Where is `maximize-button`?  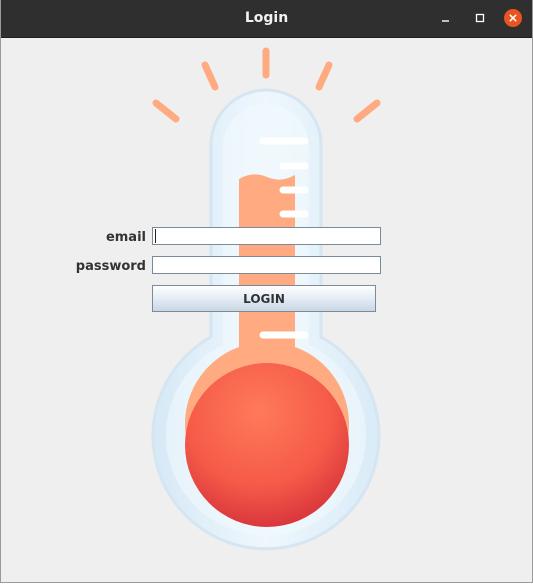 maximize-button is located at coordinates (480, 18).